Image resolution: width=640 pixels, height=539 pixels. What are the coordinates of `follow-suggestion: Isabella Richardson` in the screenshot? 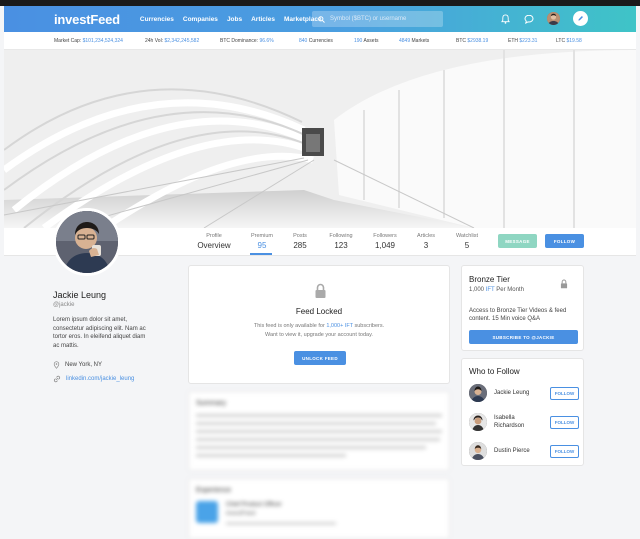 It's located at (500, 422).